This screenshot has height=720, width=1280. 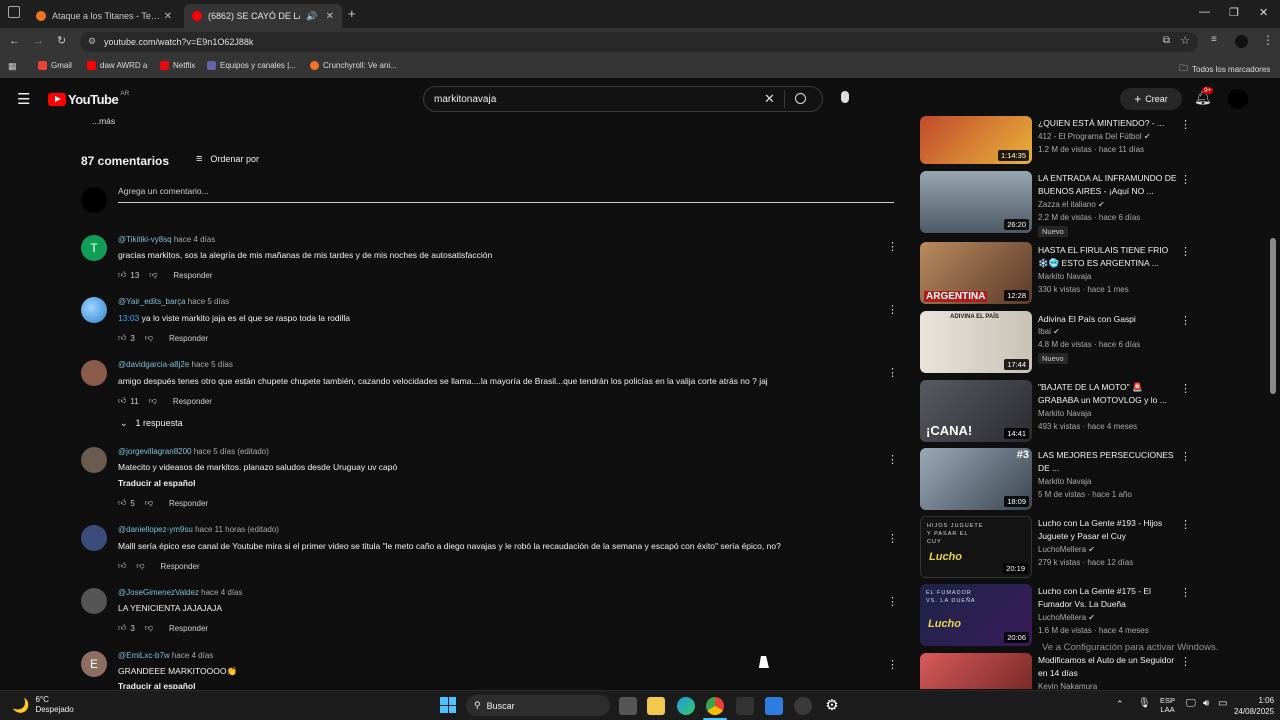 What do you see at coordinates (12, 66) in the screenshot?
I see `apps-grid-icon: ▦` at bounding box center [12, 66].